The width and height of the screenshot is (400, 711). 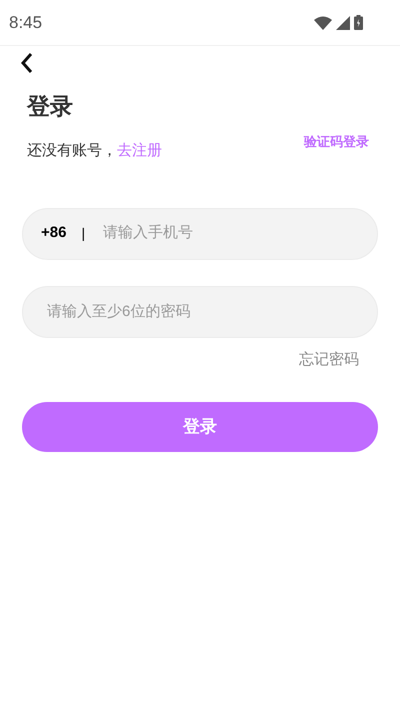 I want to click on code-login-link: 验证码登录, so click(x=336, y=142).